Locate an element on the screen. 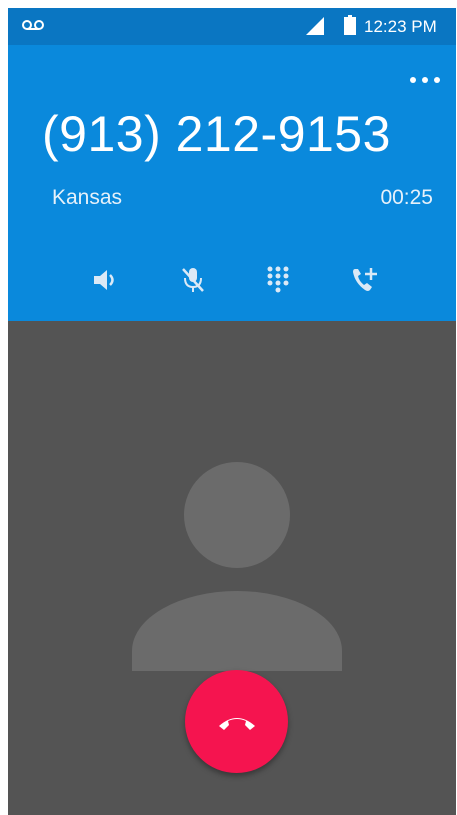 Image resolution: width=457 pixels, height=815 pixels. dialpad-button is located at coordinates (278, 280).